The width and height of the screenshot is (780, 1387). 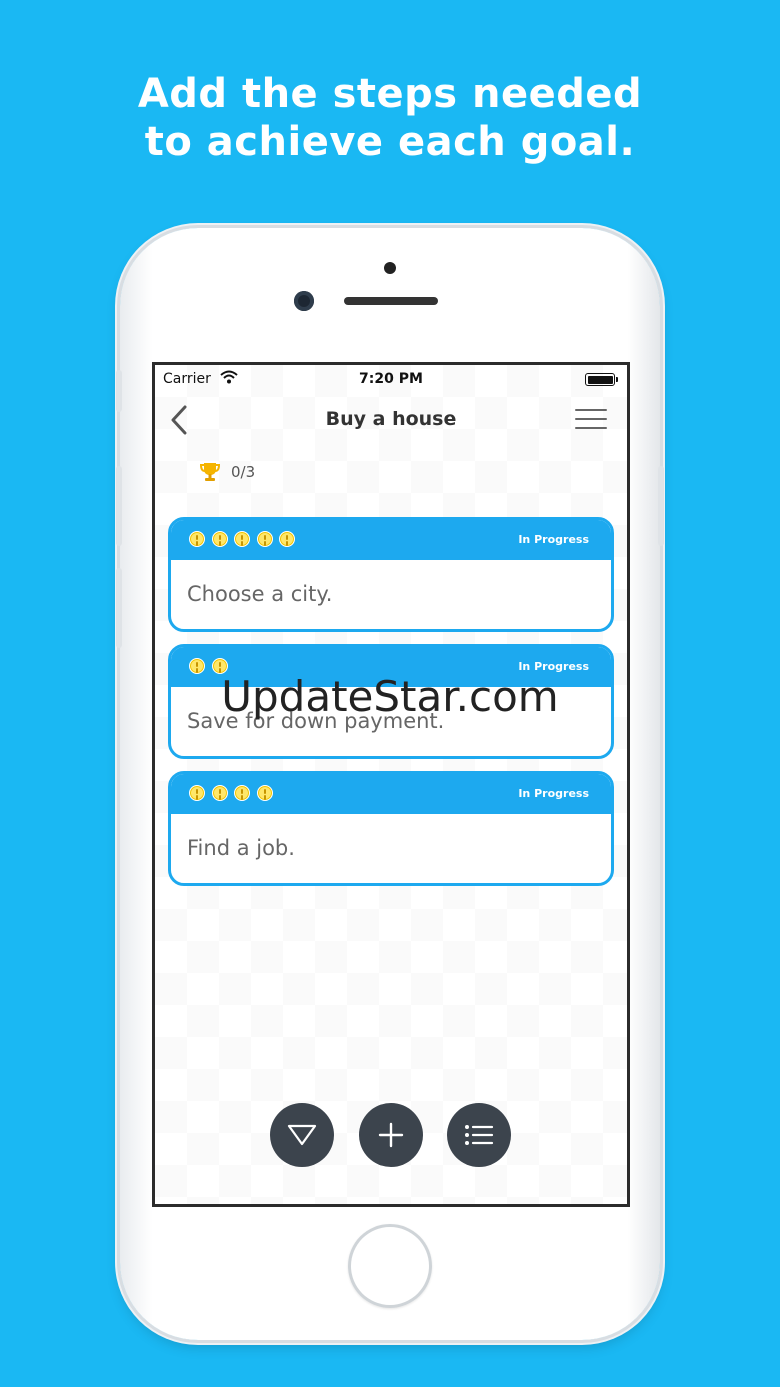 I want to click on home-button, so click(x=390, y=1266).